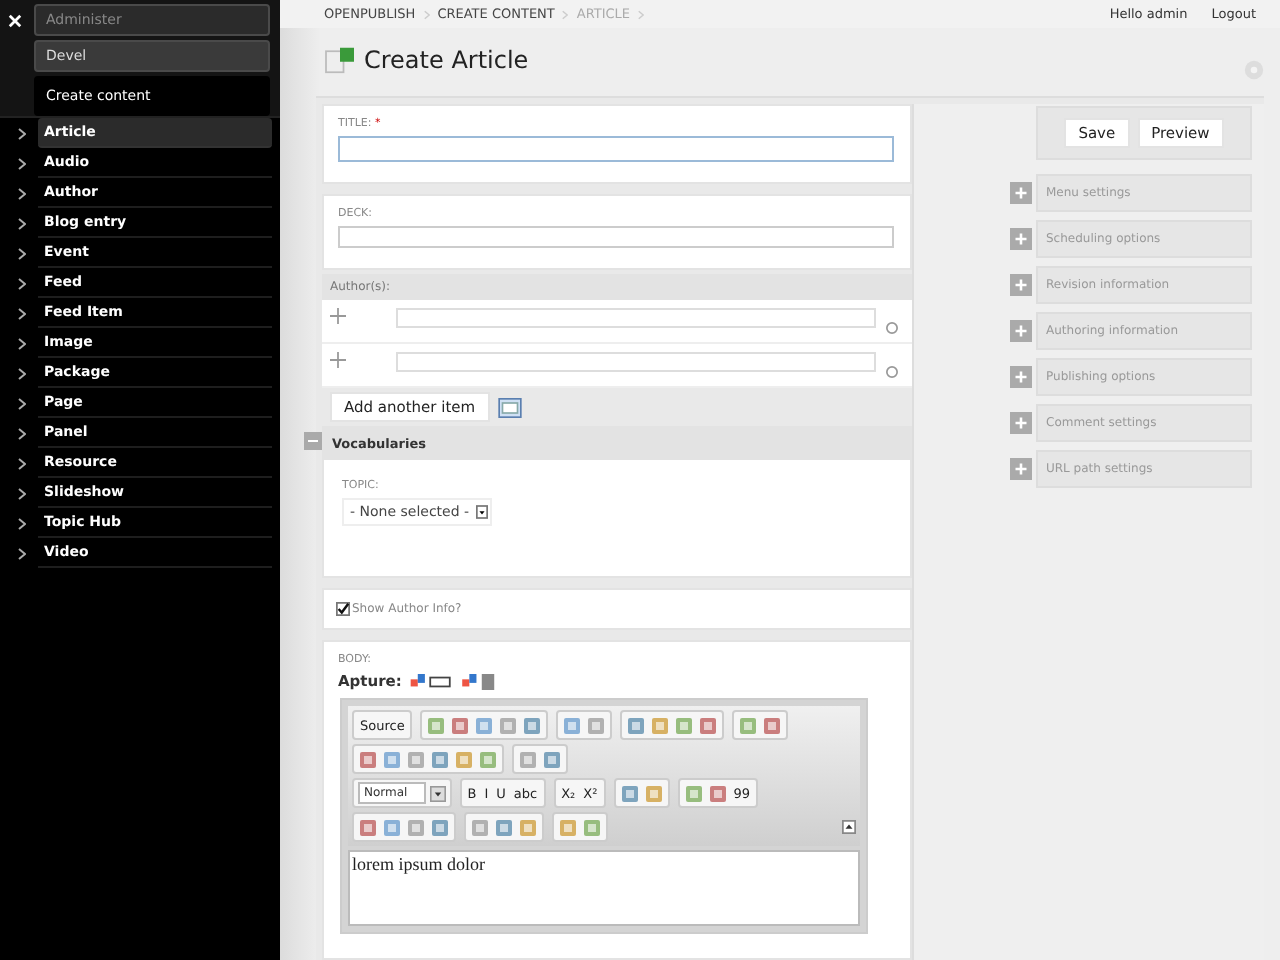 The image size is (1280, 960). Describe the element at coordinates (616, 149) in the screenshot. I see `title-input` at that location.